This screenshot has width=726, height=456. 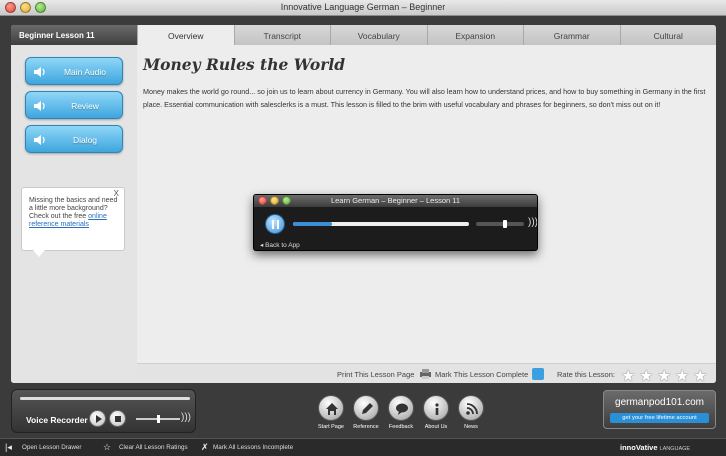 What do you see at coordinates (436, 427) in the screenshot?
I see `about-us-label: About Us` at bounding box center [436, 427].